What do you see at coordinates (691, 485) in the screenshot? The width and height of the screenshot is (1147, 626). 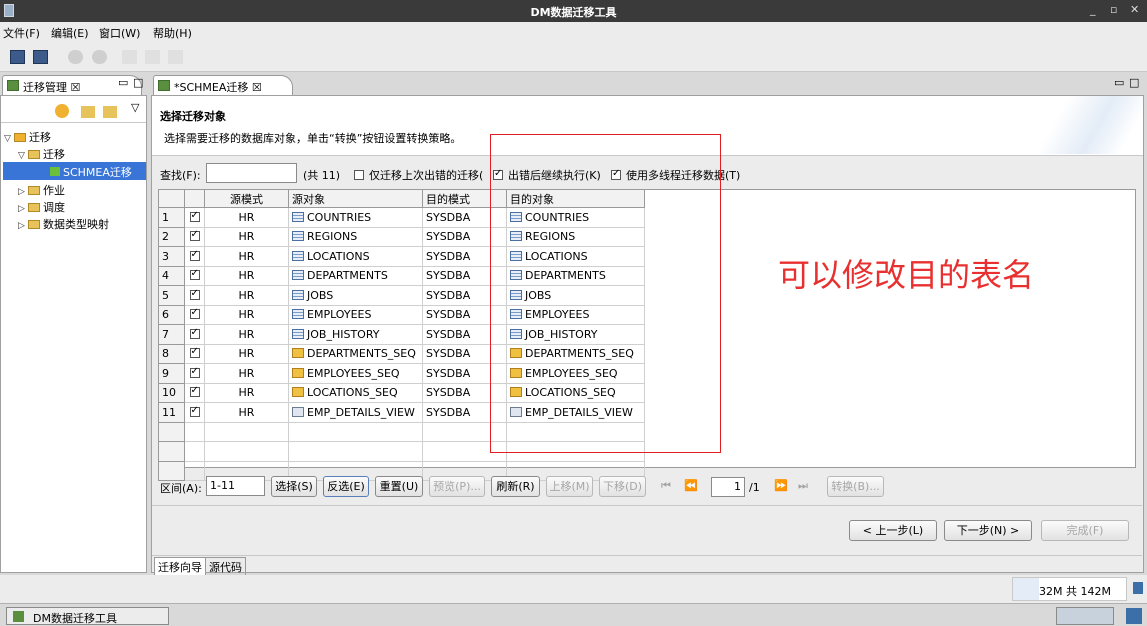 I see `prev-page-icon: ⏪` at bounding box center [691, 485].